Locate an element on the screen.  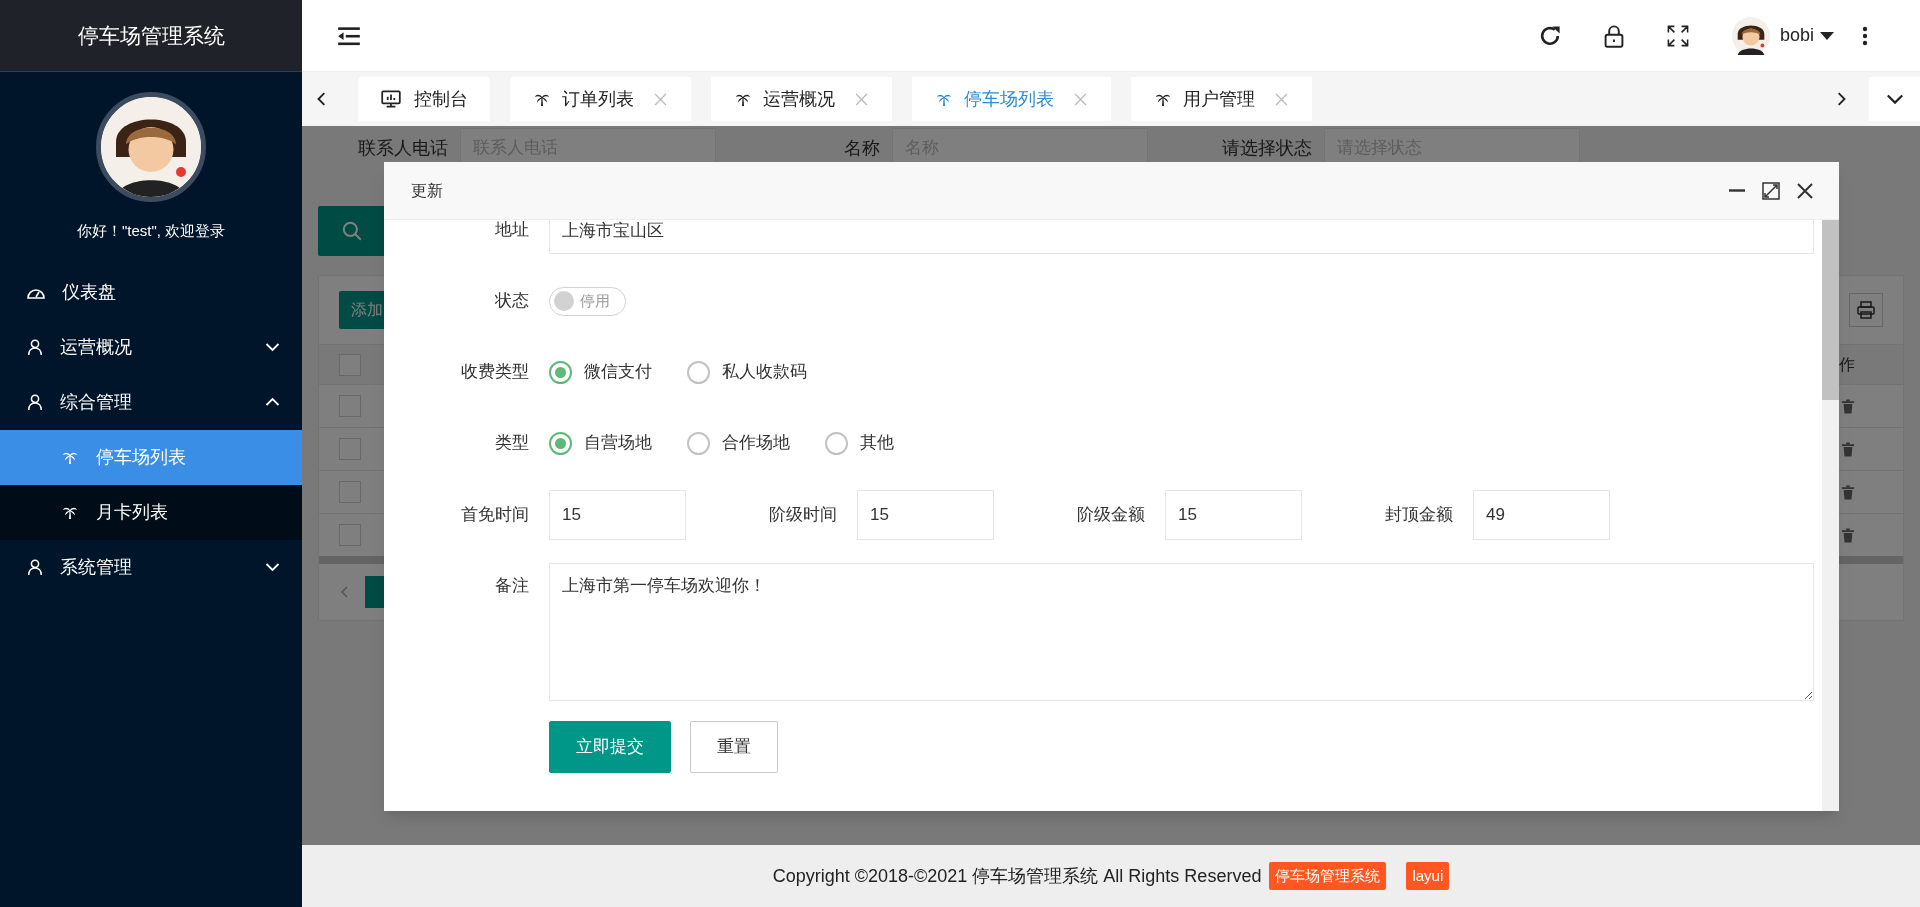
user-menu-button: bobi is located at coordinates (1806, 35).